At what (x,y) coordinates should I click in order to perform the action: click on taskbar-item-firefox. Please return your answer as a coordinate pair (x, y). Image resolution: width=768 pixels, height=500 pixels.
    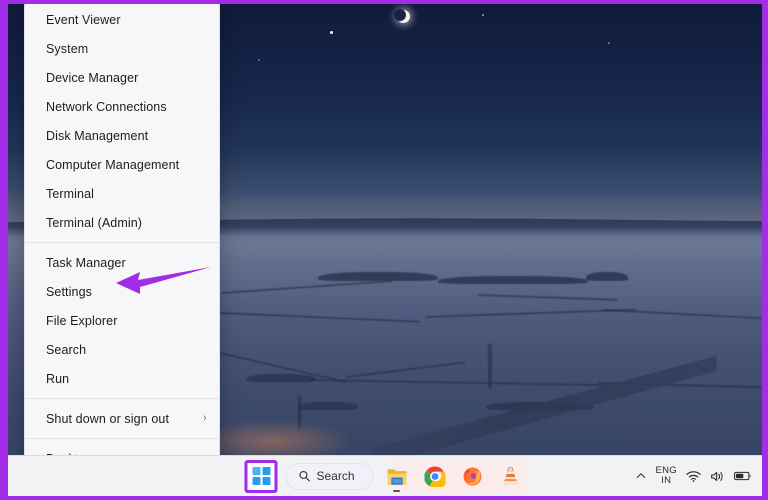
    Looking at the image, I should click on (473, 476).